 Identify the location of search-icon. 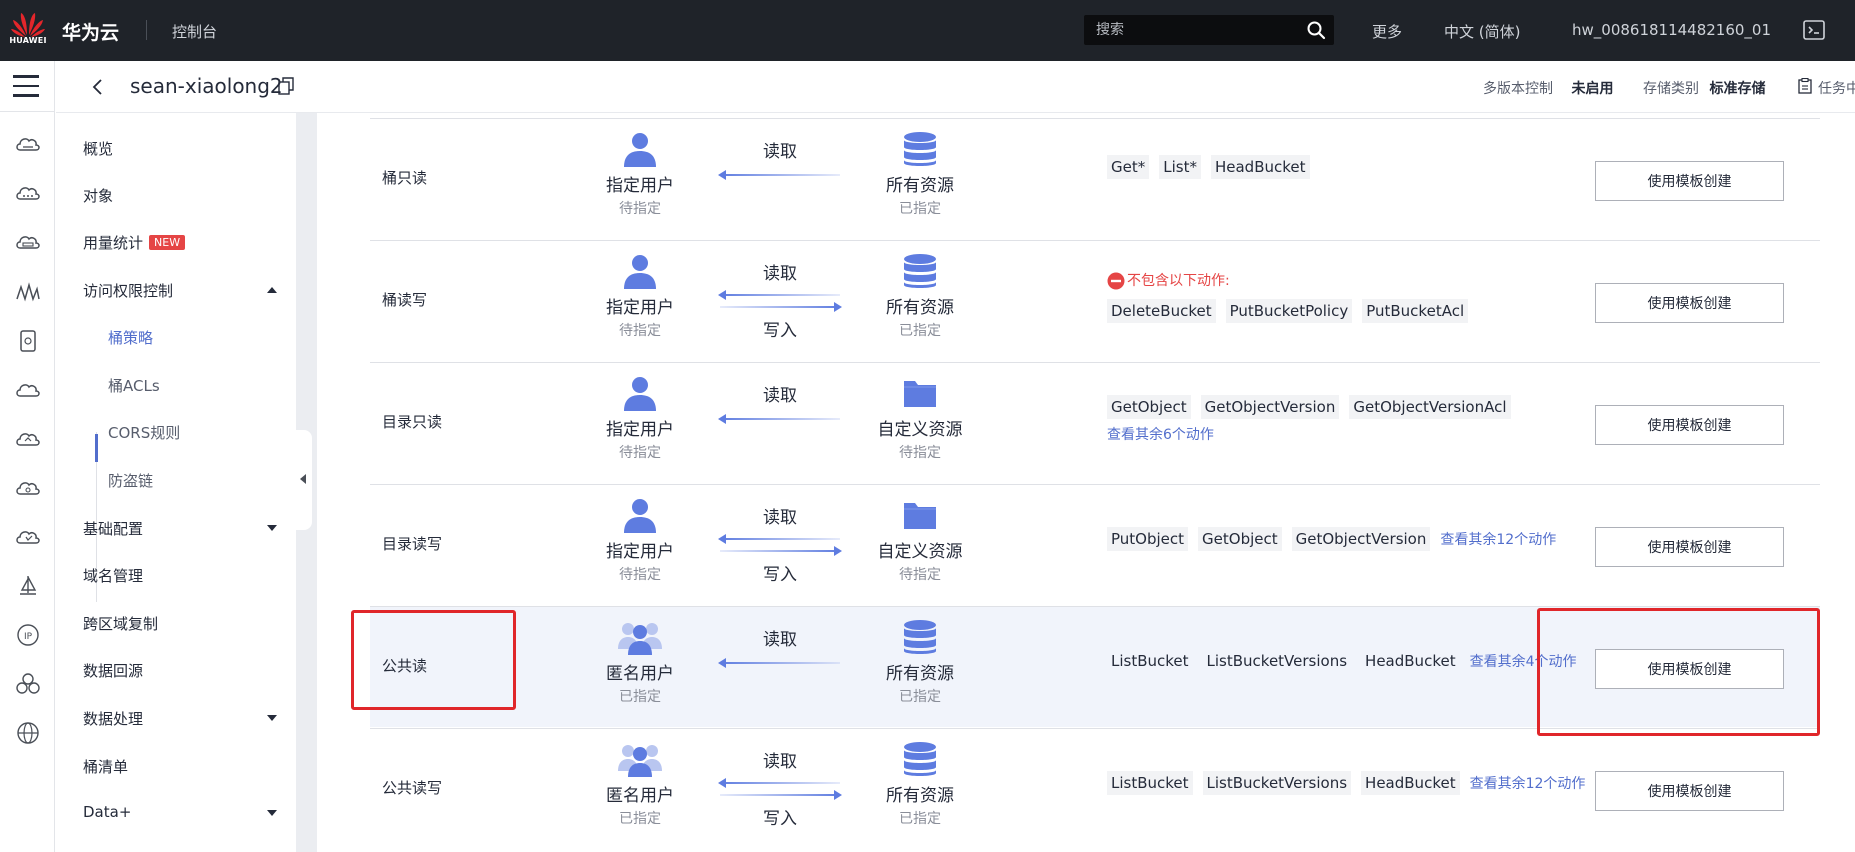
(1316, 30).